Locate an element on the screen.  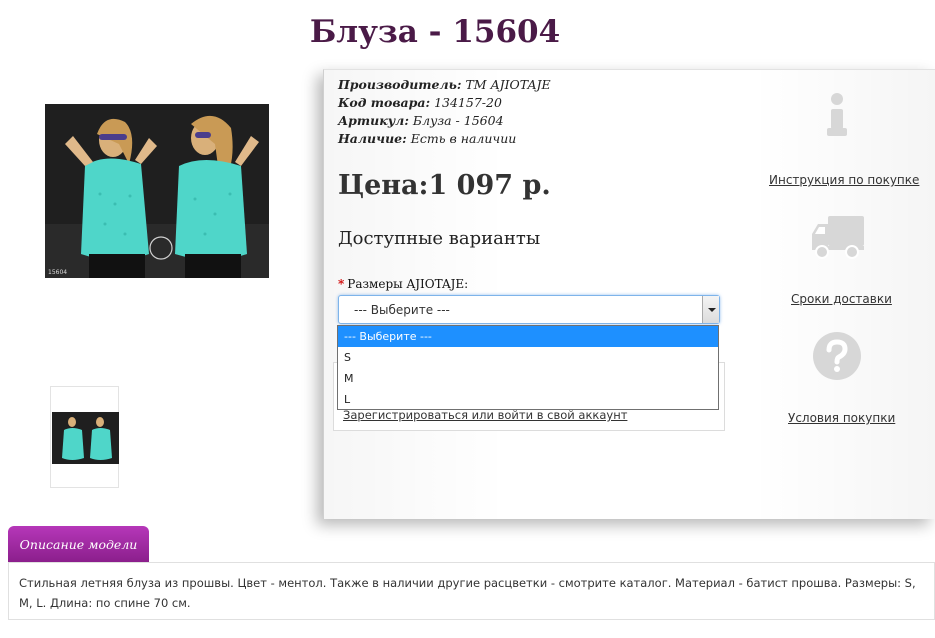
page-title: Блуза - 15604 is located at coordinates (435, 32).